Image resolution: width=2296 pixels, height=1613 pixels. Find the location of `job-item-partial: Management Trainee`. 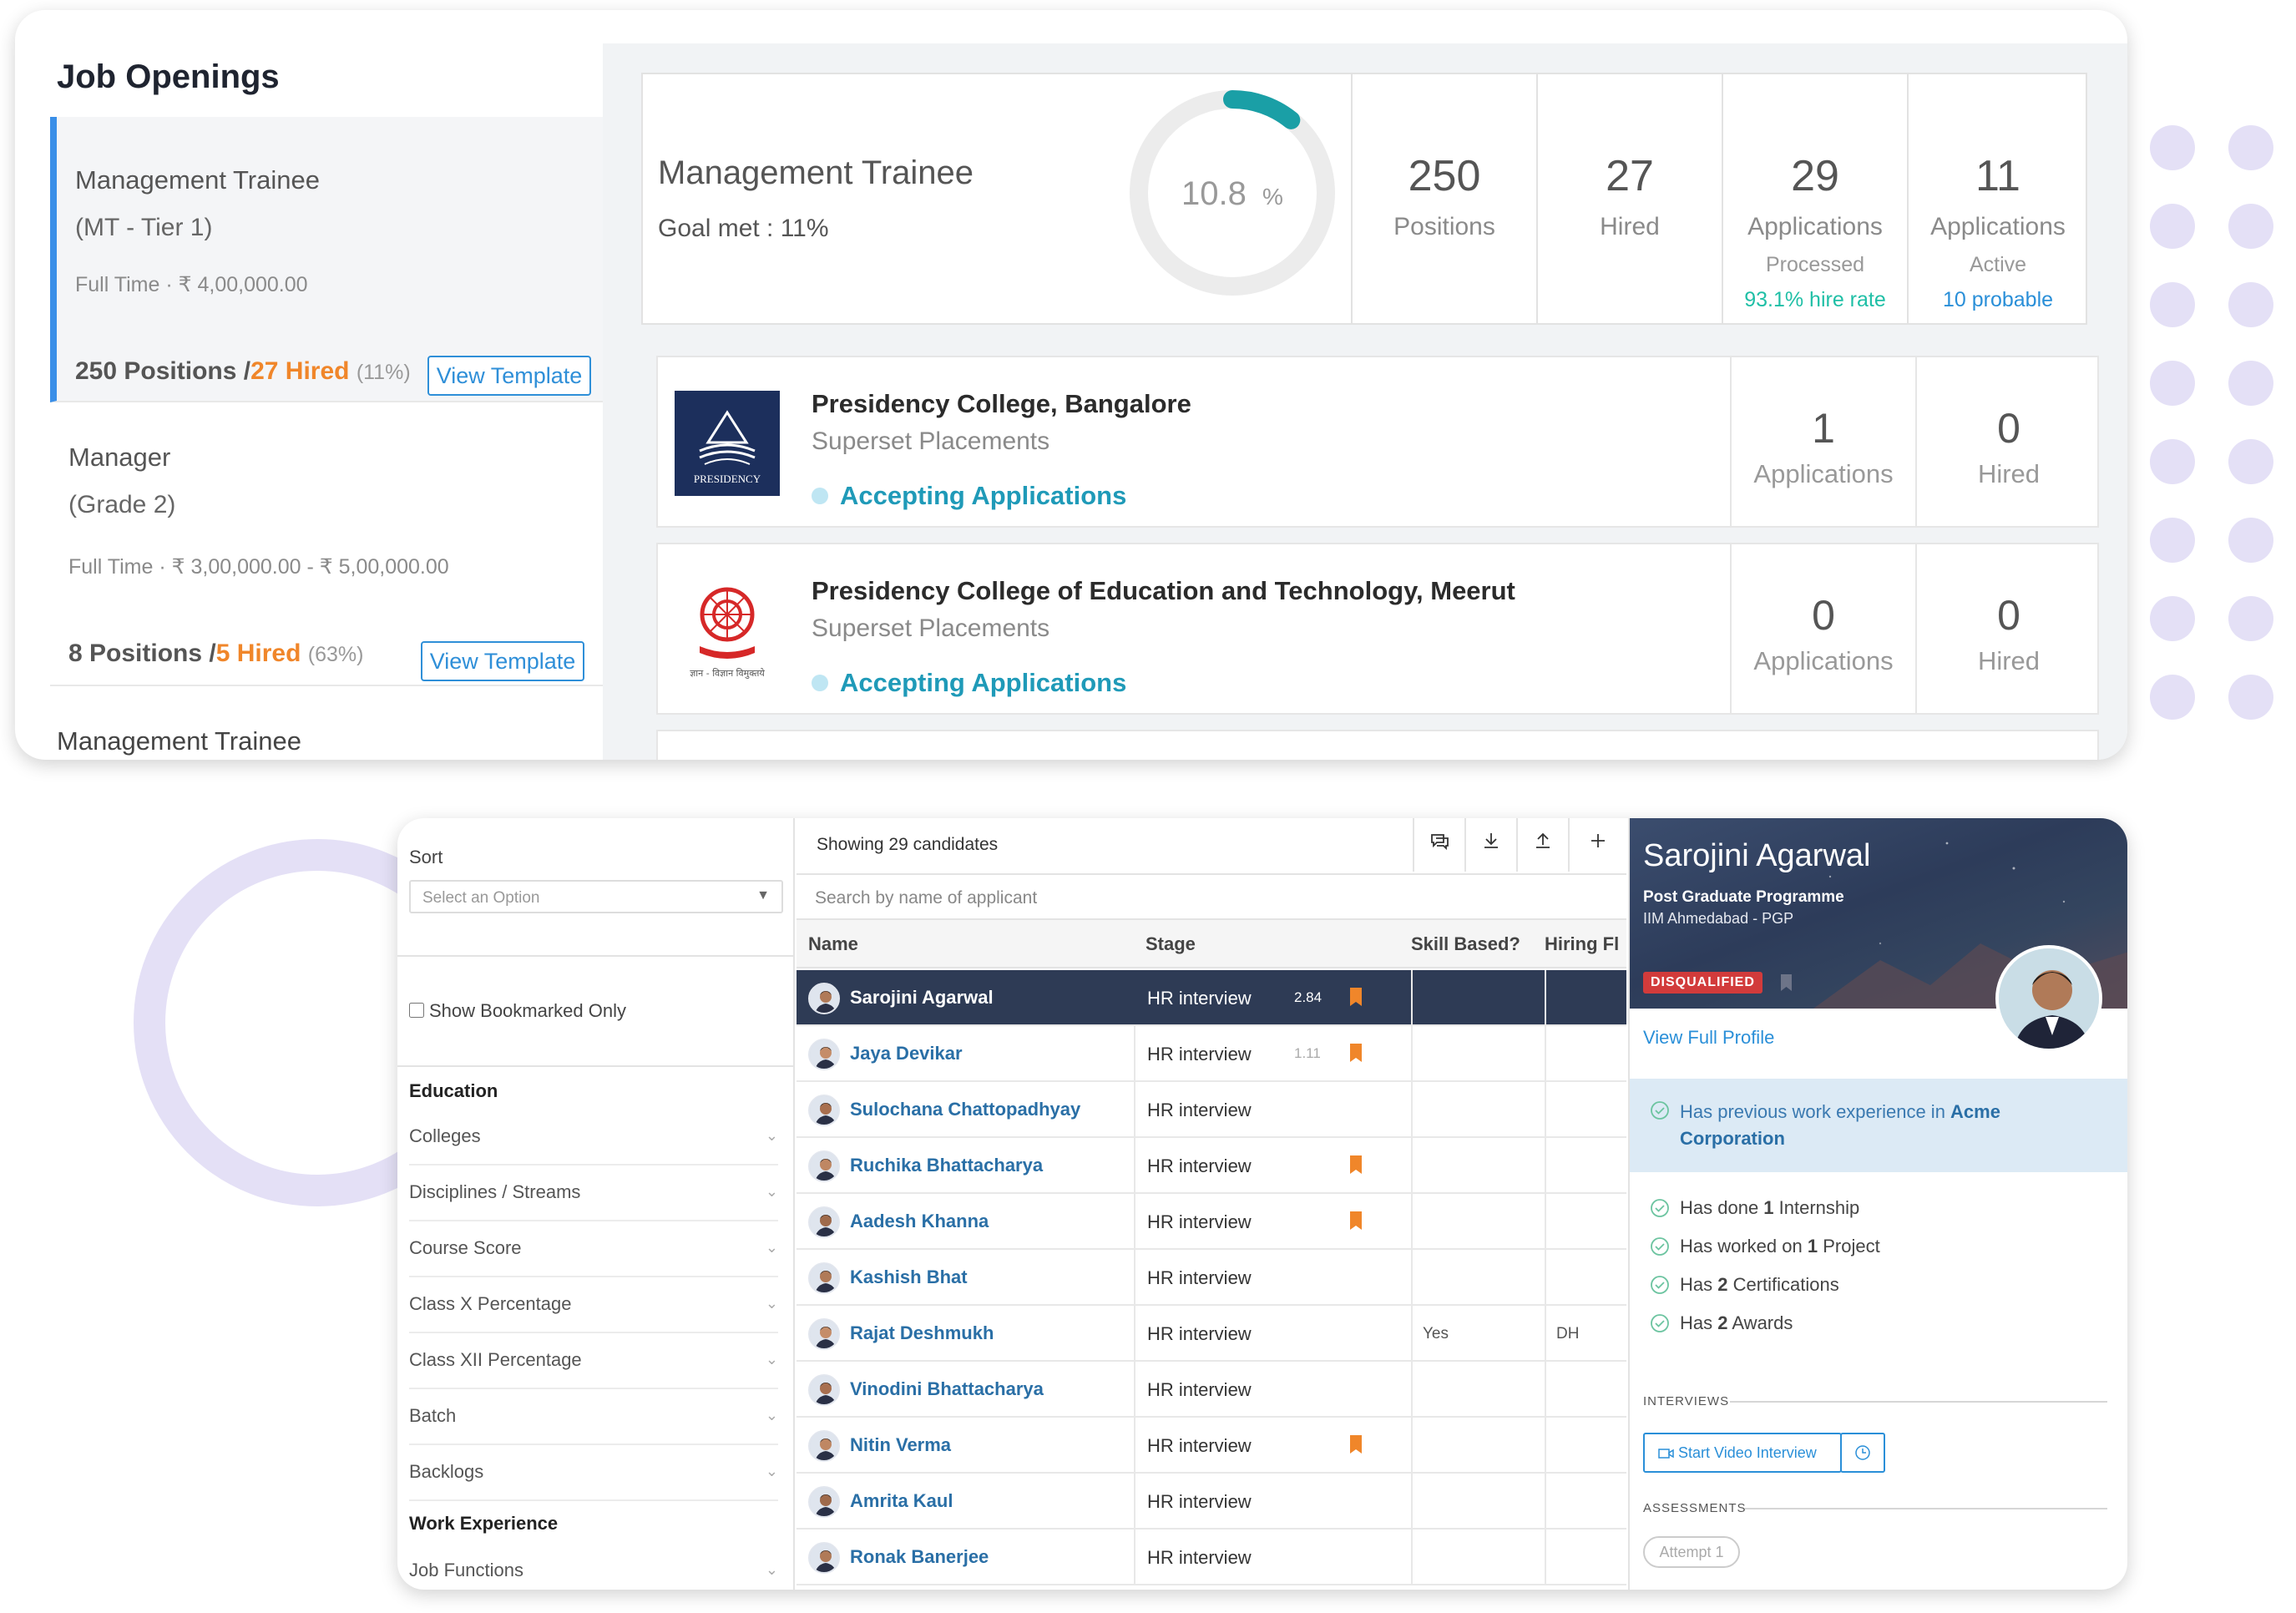

job-item-partial: Management Trainee is located at coordinates (179, 741).